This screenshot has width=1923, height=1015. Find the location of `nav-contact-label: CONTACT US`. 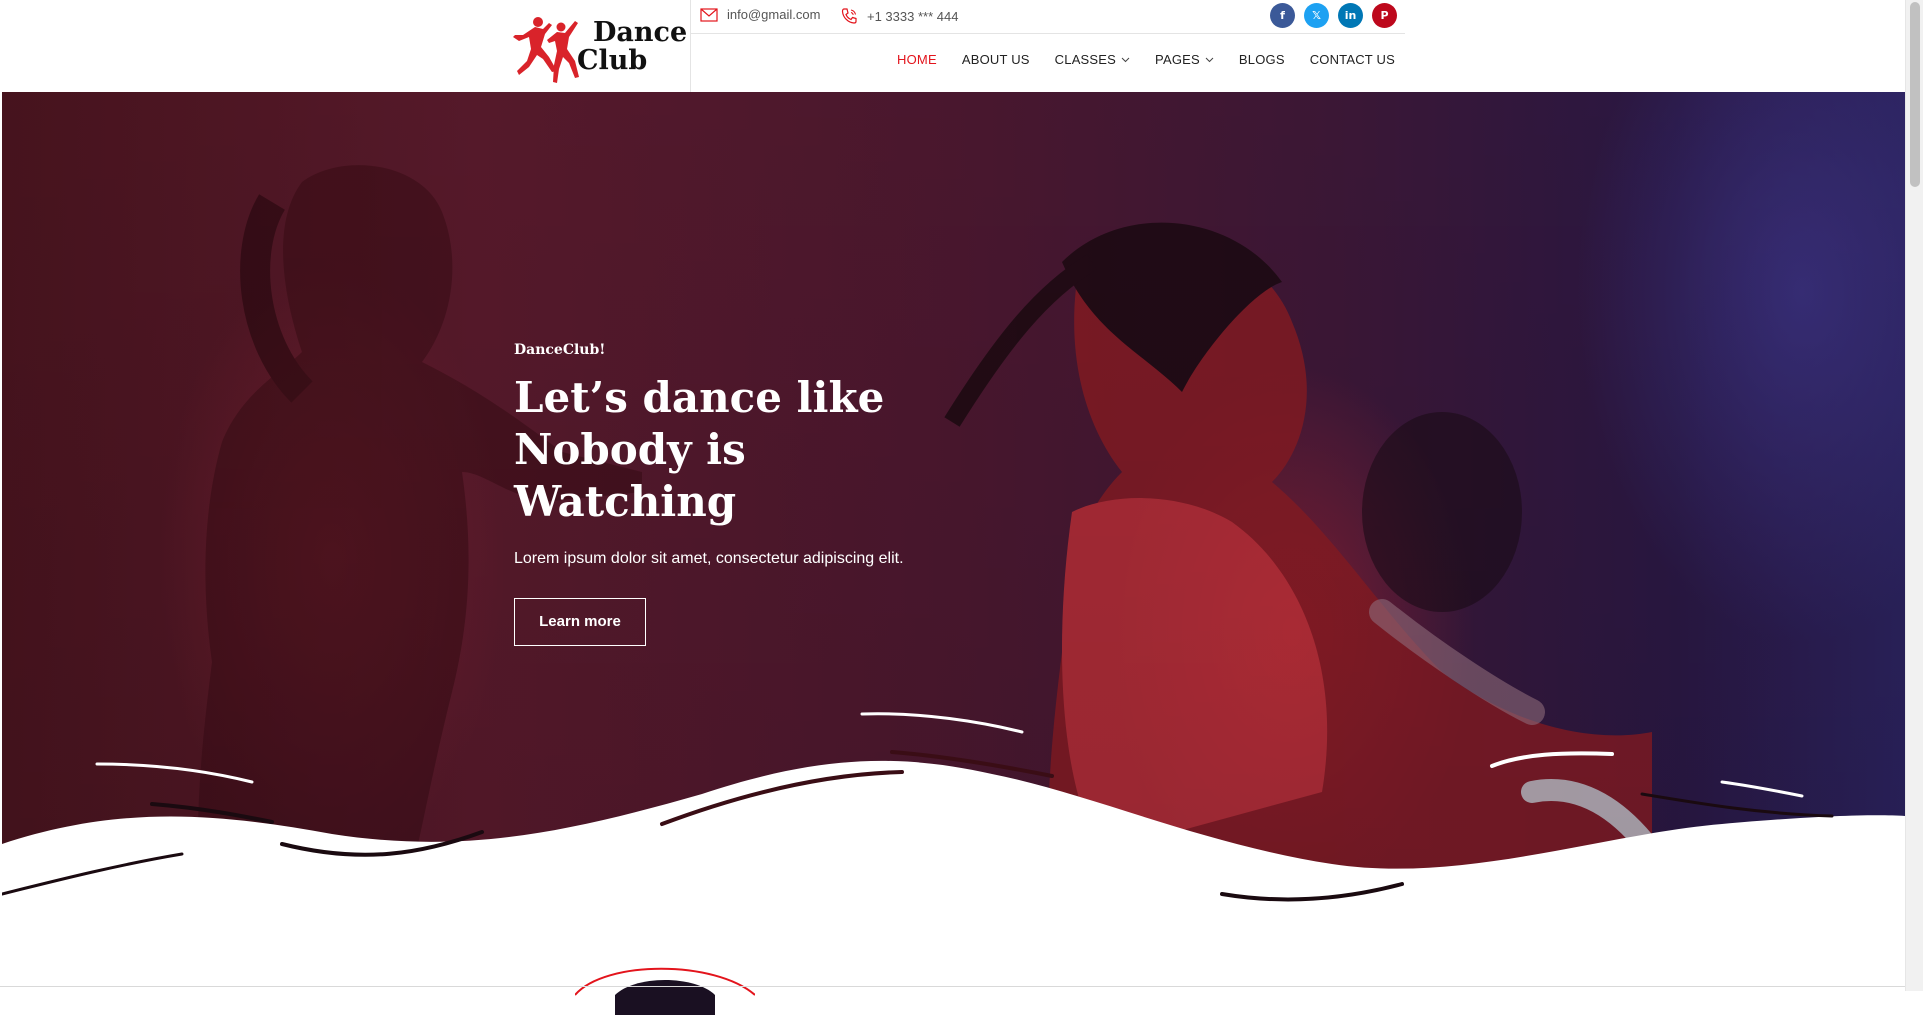

nav-contact-label: CONTACT US is located at coordinates (1352, 59).